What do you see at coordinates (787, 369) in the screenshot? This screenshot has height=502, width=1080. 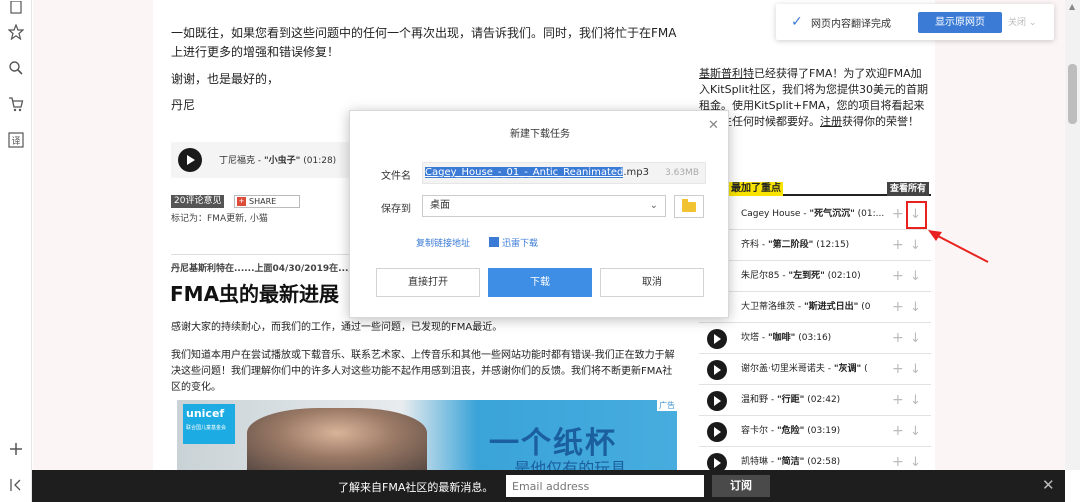 I see `track-artist: 谢尔盖·切里米哥诺夫 -` at bounding box center [787, 369].